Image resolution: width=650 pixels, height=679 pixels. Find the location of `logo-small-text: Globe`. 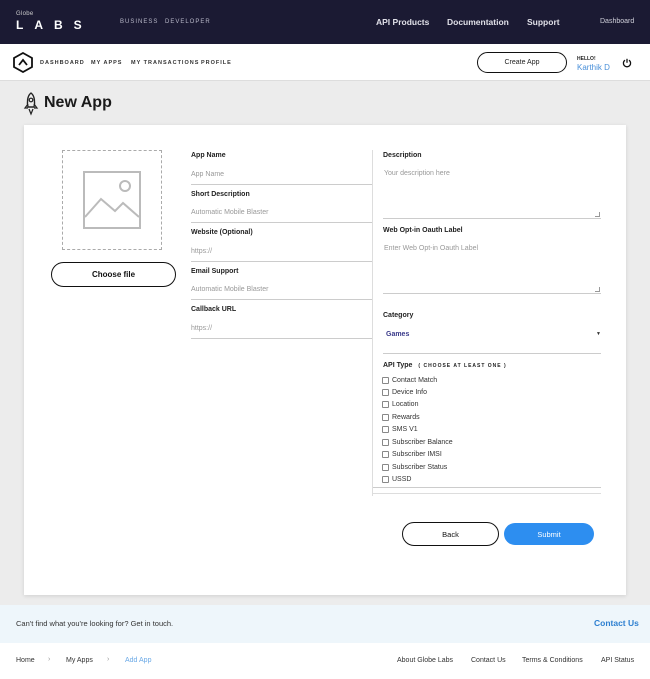

logo-small-text: Globe is located at coordinates (25, 14).